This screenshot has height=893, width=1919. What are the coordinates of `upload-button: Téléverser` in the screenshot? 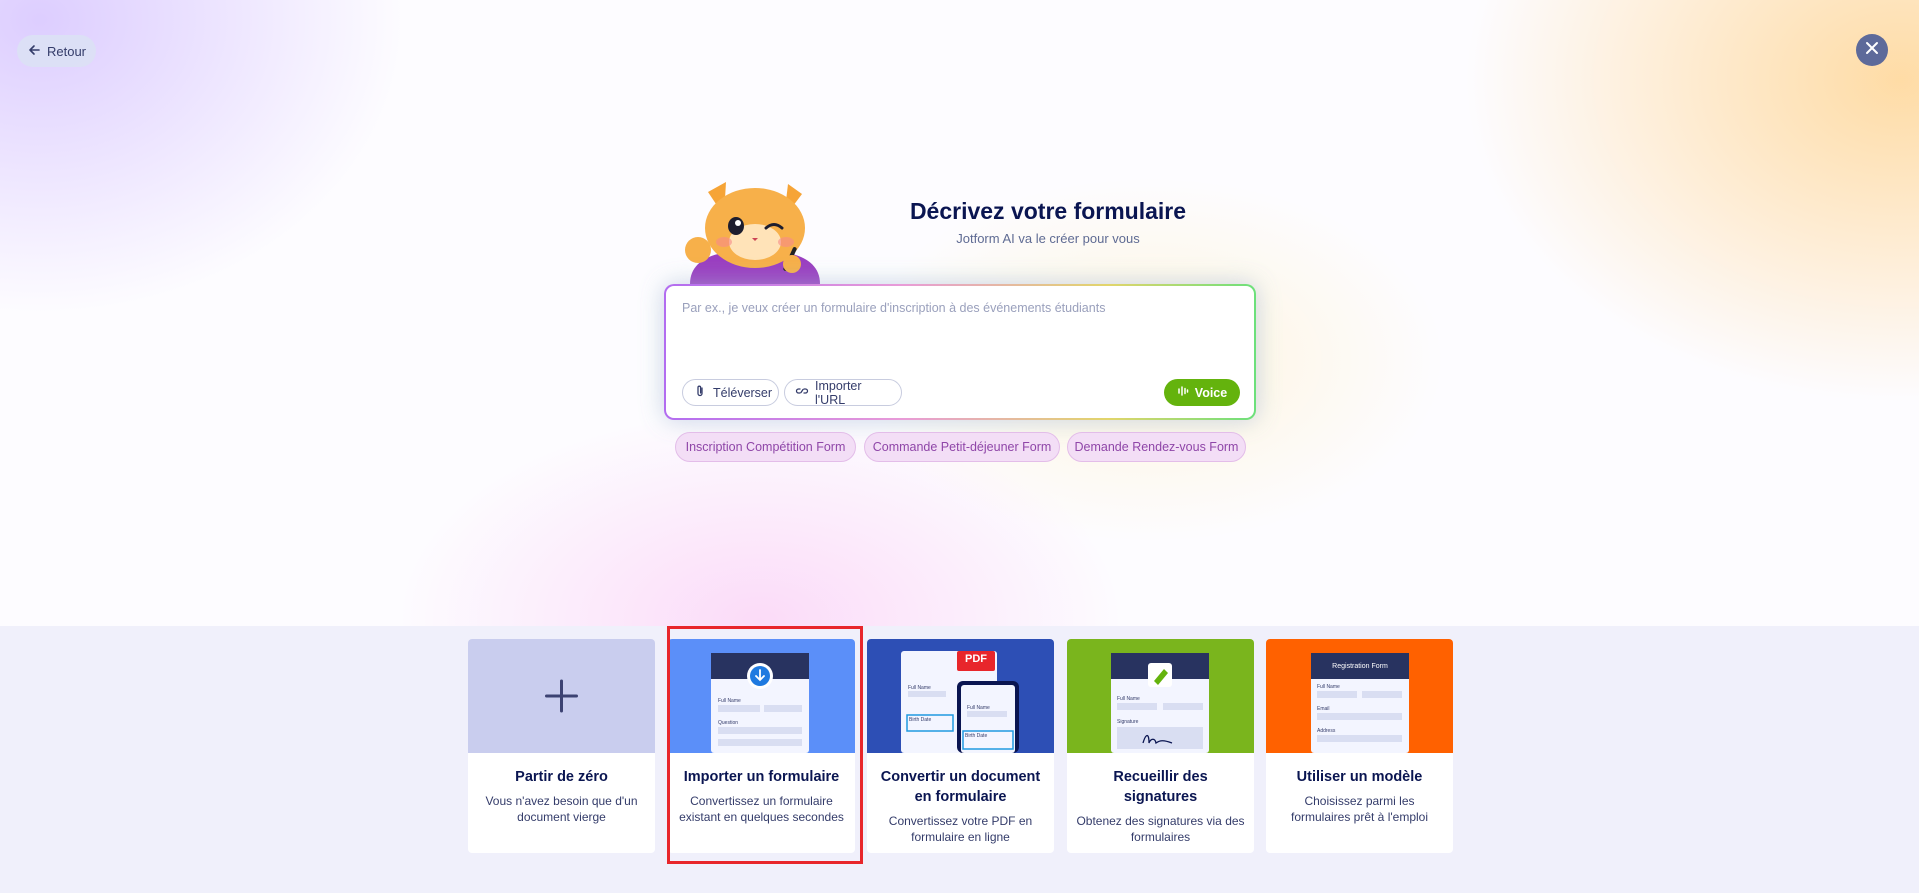 It's located at (730, 392).